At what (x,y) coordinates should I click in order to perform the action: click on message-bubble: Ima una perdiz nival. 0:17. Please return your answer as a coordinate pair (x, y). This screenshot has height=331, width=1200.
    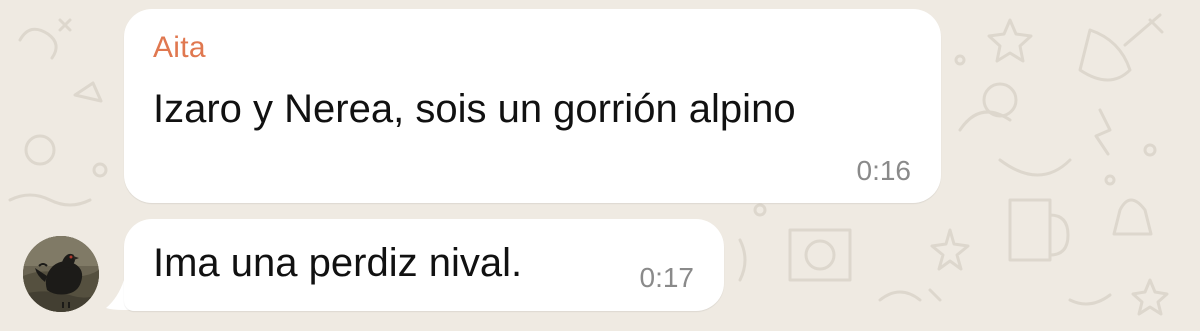
    Looking at the image, I should click on (424, 265).